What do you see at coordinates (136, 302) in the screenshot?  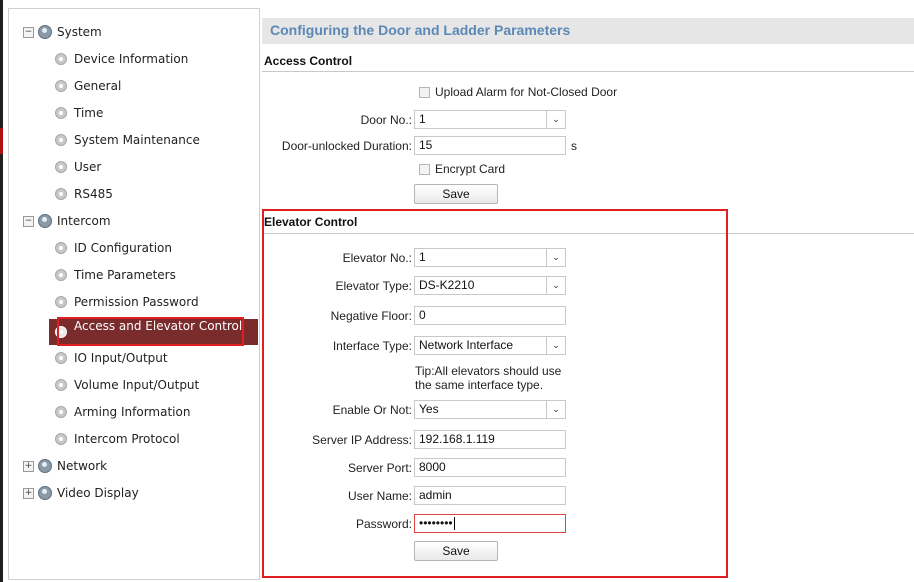 I see `tree-item-label: Permission Password` at bounding box center [136, 302].